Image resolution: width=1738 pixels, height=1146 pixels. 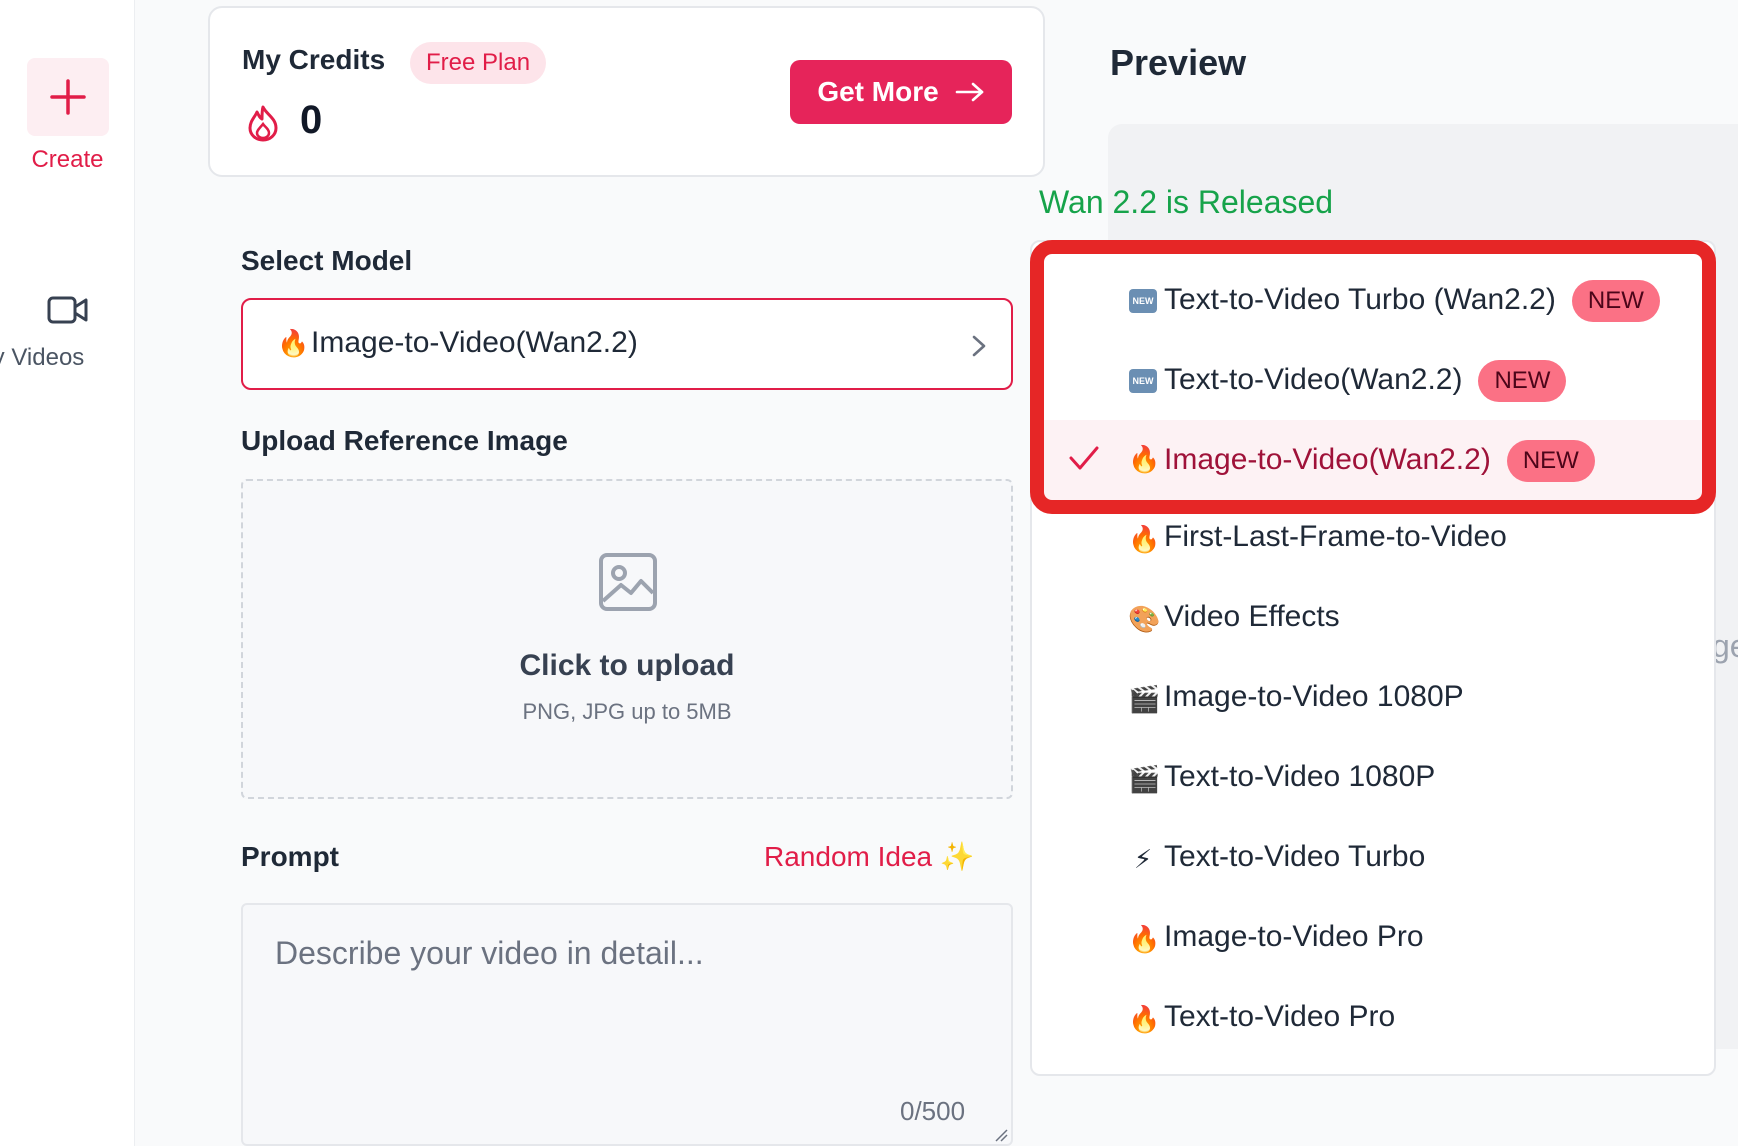 I want to click on checkmark-icon, so click(x=1084, y=458).